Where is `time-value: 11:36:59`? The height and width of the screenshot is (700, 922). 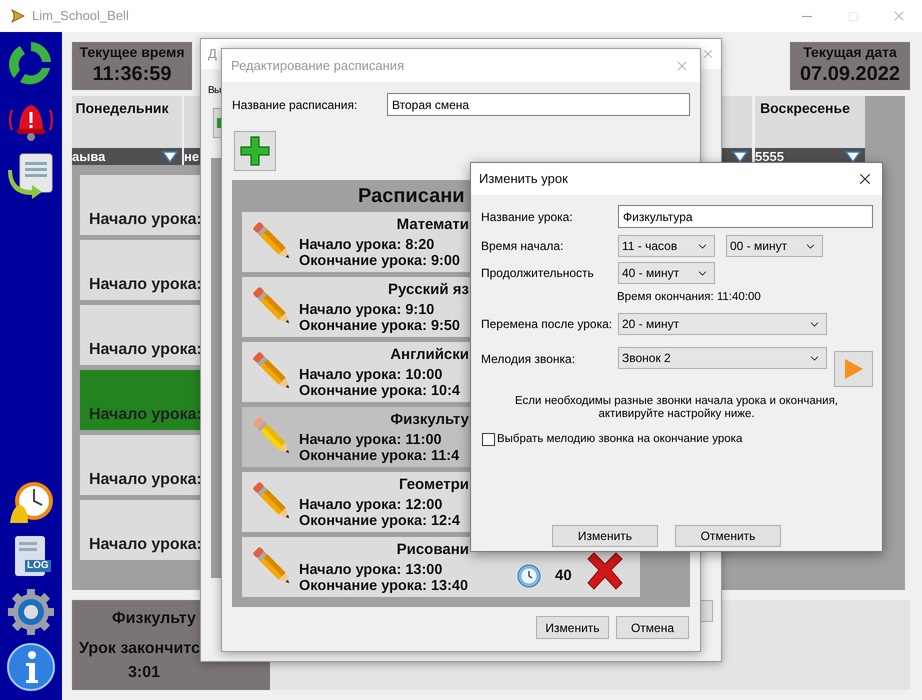
time-value: 11:36:59 is located at coordinates (132, 74).